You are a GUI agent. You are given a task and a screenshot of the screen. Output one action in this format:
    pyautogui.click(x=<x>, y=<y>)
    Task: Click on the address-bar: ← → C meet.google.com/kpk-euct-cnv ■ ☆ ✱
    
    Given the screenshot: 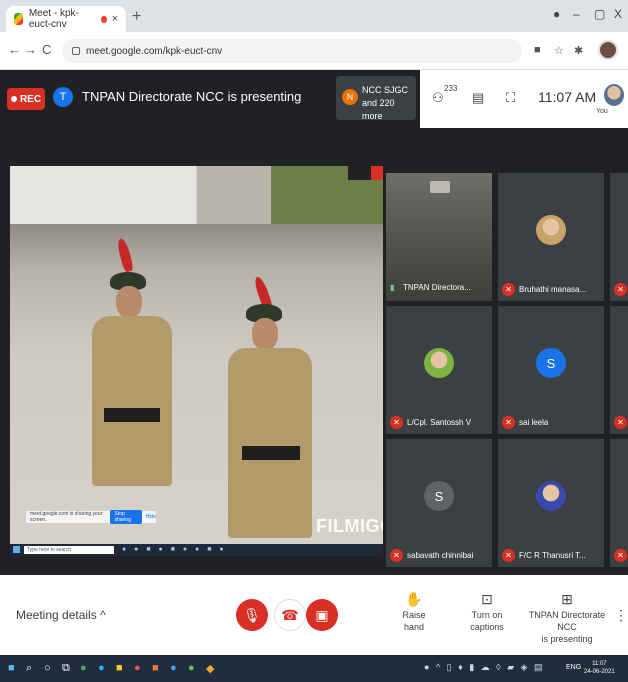 What is the action you would take?
    pyautogui.click(x=314, y=51)
    